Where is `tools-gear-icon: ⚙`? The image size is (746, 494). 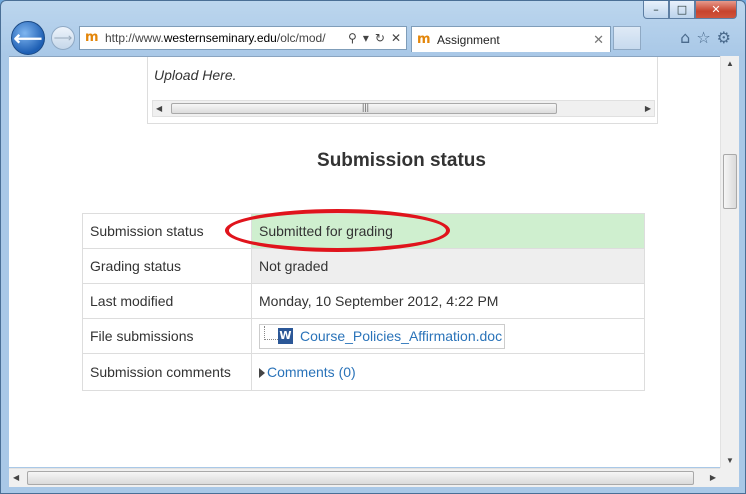
tools-gear-icon: ⚙ is located at coordinates (724, 37).